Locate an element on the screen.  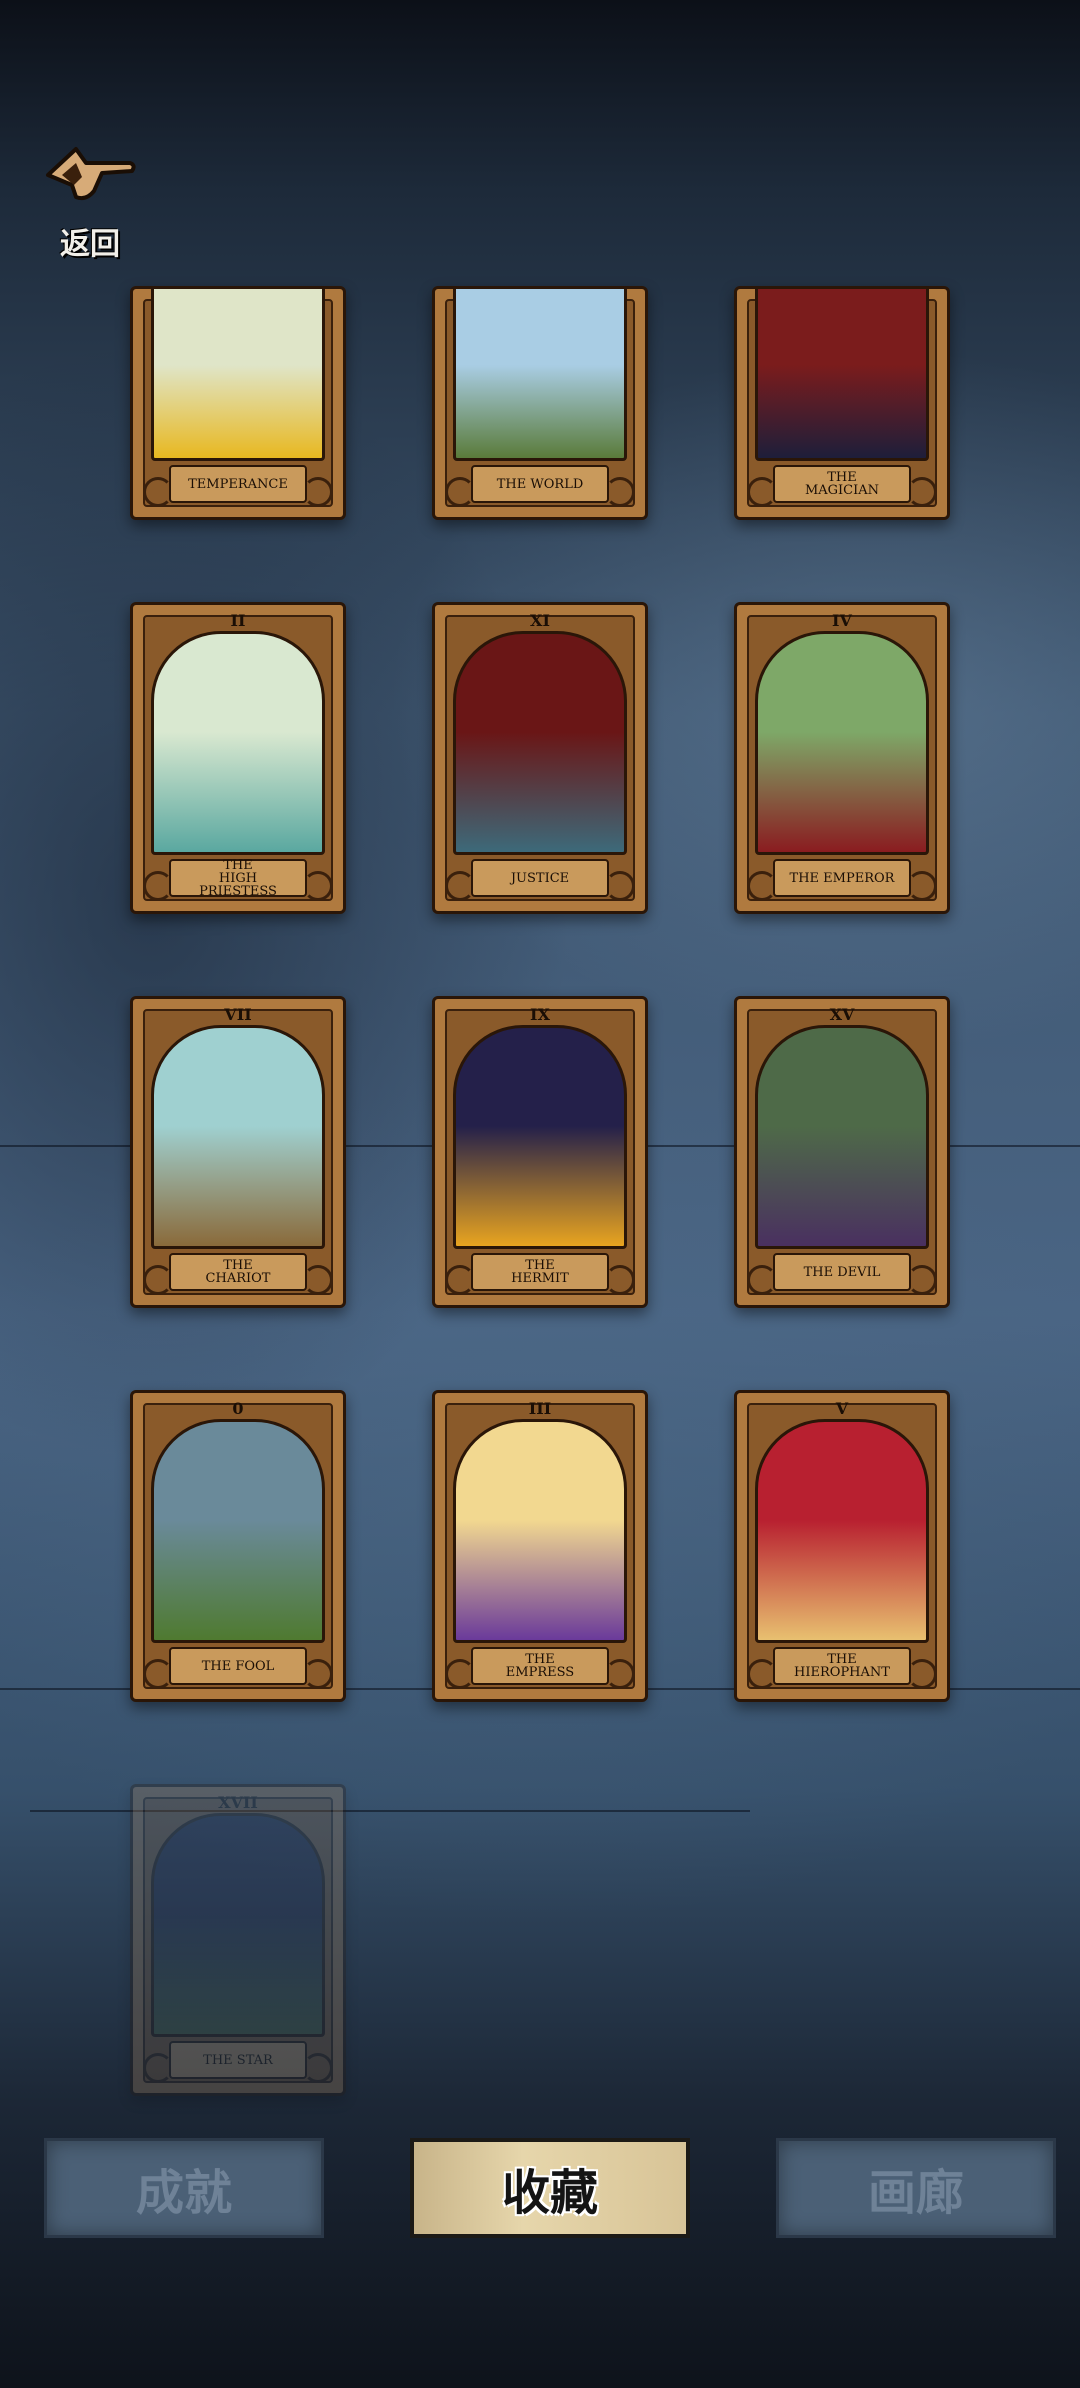
back-arrow-icon is located at coordinates (91, 174).